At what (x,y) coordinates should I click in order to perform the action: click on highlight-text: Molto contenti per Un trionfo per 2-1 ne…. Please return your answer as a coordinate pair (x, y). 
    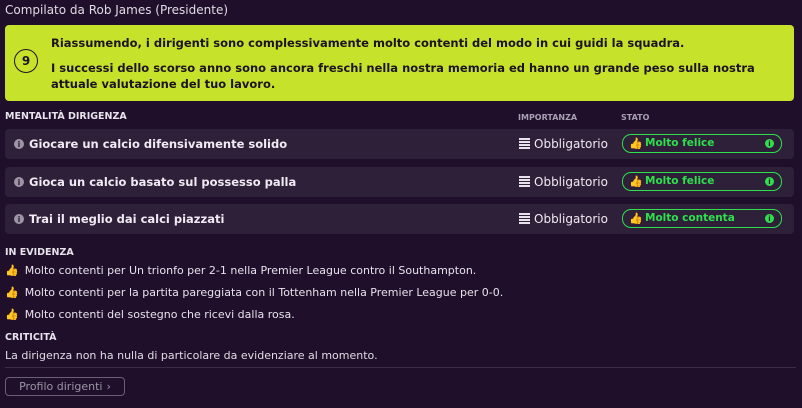
    Looking at the image, I should click on (250, 270).